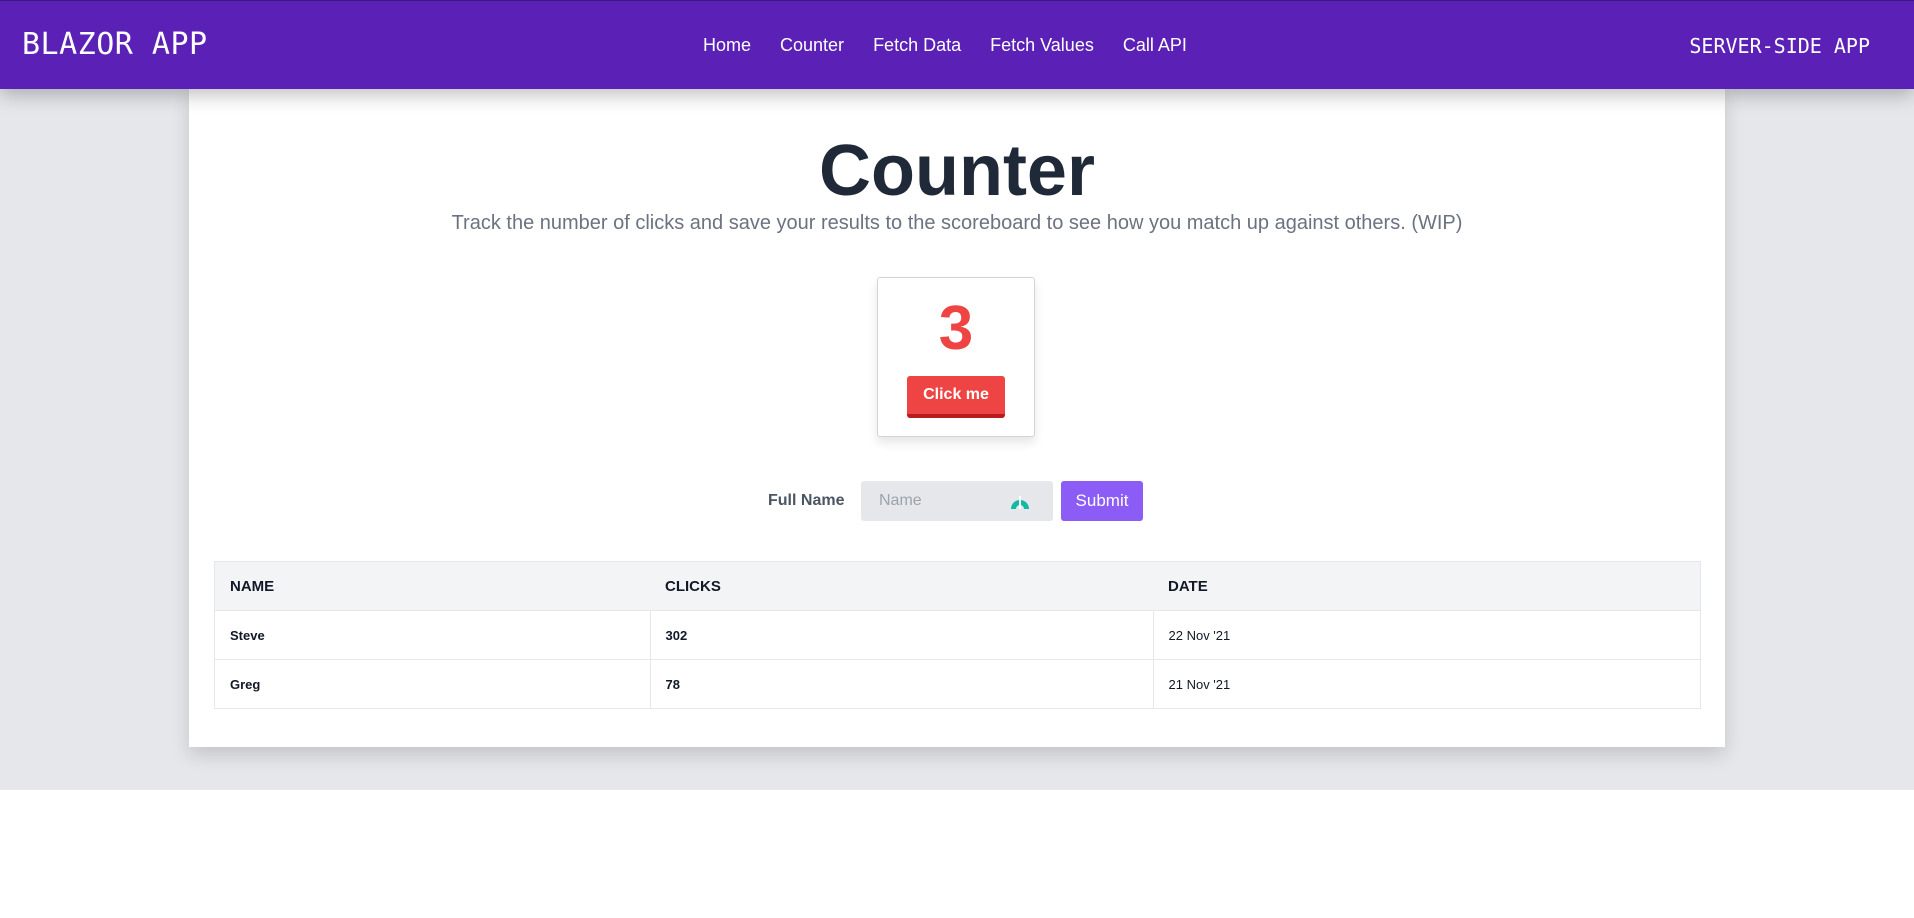  What do you see at coordinates (917, 45) in the screenshot?
I see `nav-link-fetch-data: Fetch Data` at bounding box center [917, 45].